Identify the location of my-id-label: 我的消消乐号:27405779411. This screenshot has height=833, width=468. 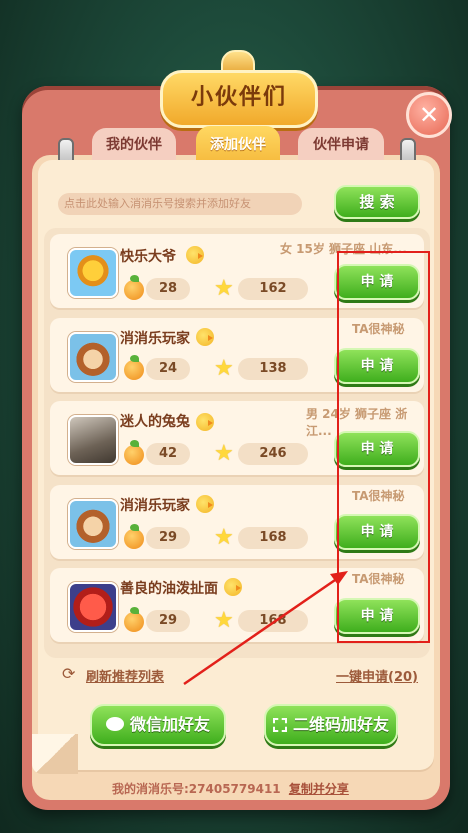
(196, 789).